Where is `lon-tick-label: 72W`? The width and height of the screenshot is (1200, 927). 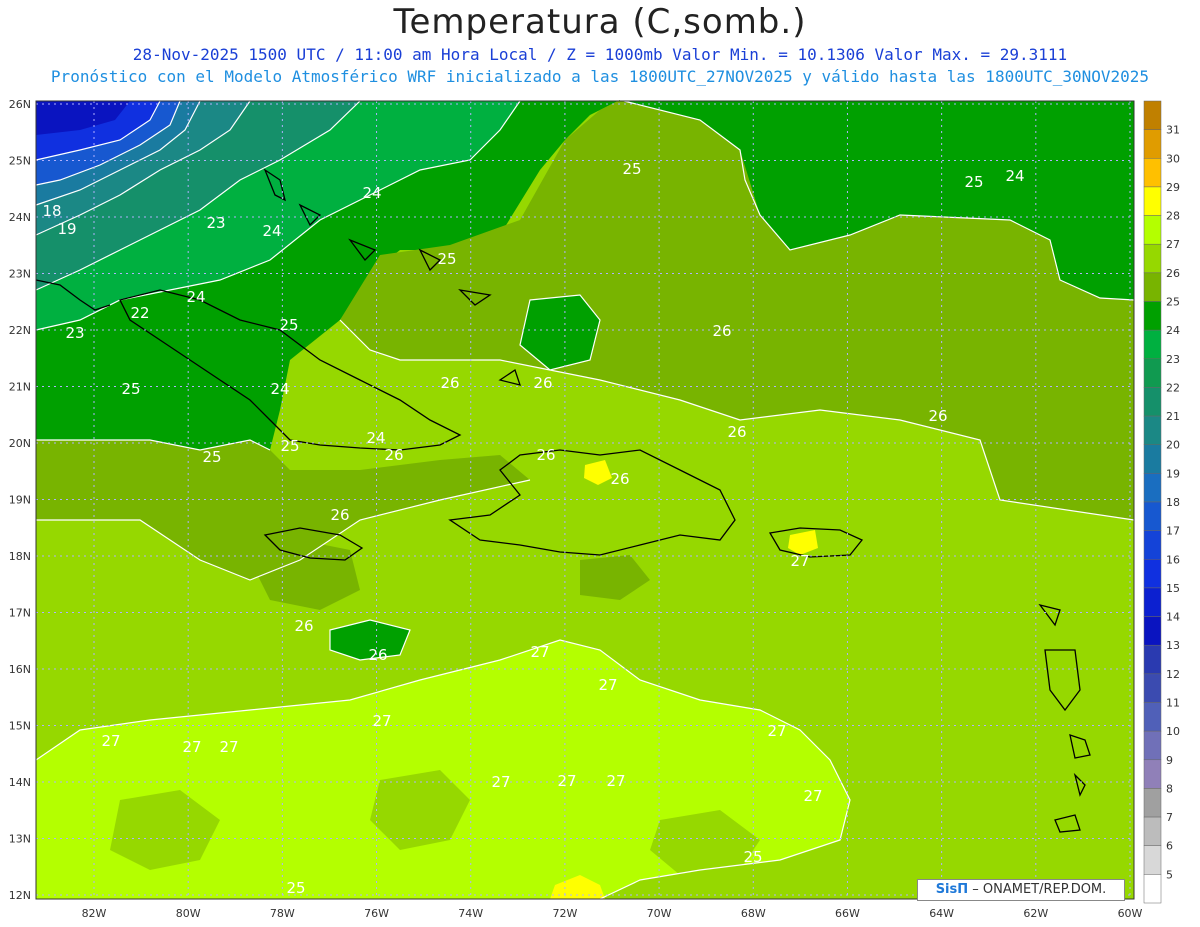 lon-tick-label: 72W is located at coordinates (564, 913).